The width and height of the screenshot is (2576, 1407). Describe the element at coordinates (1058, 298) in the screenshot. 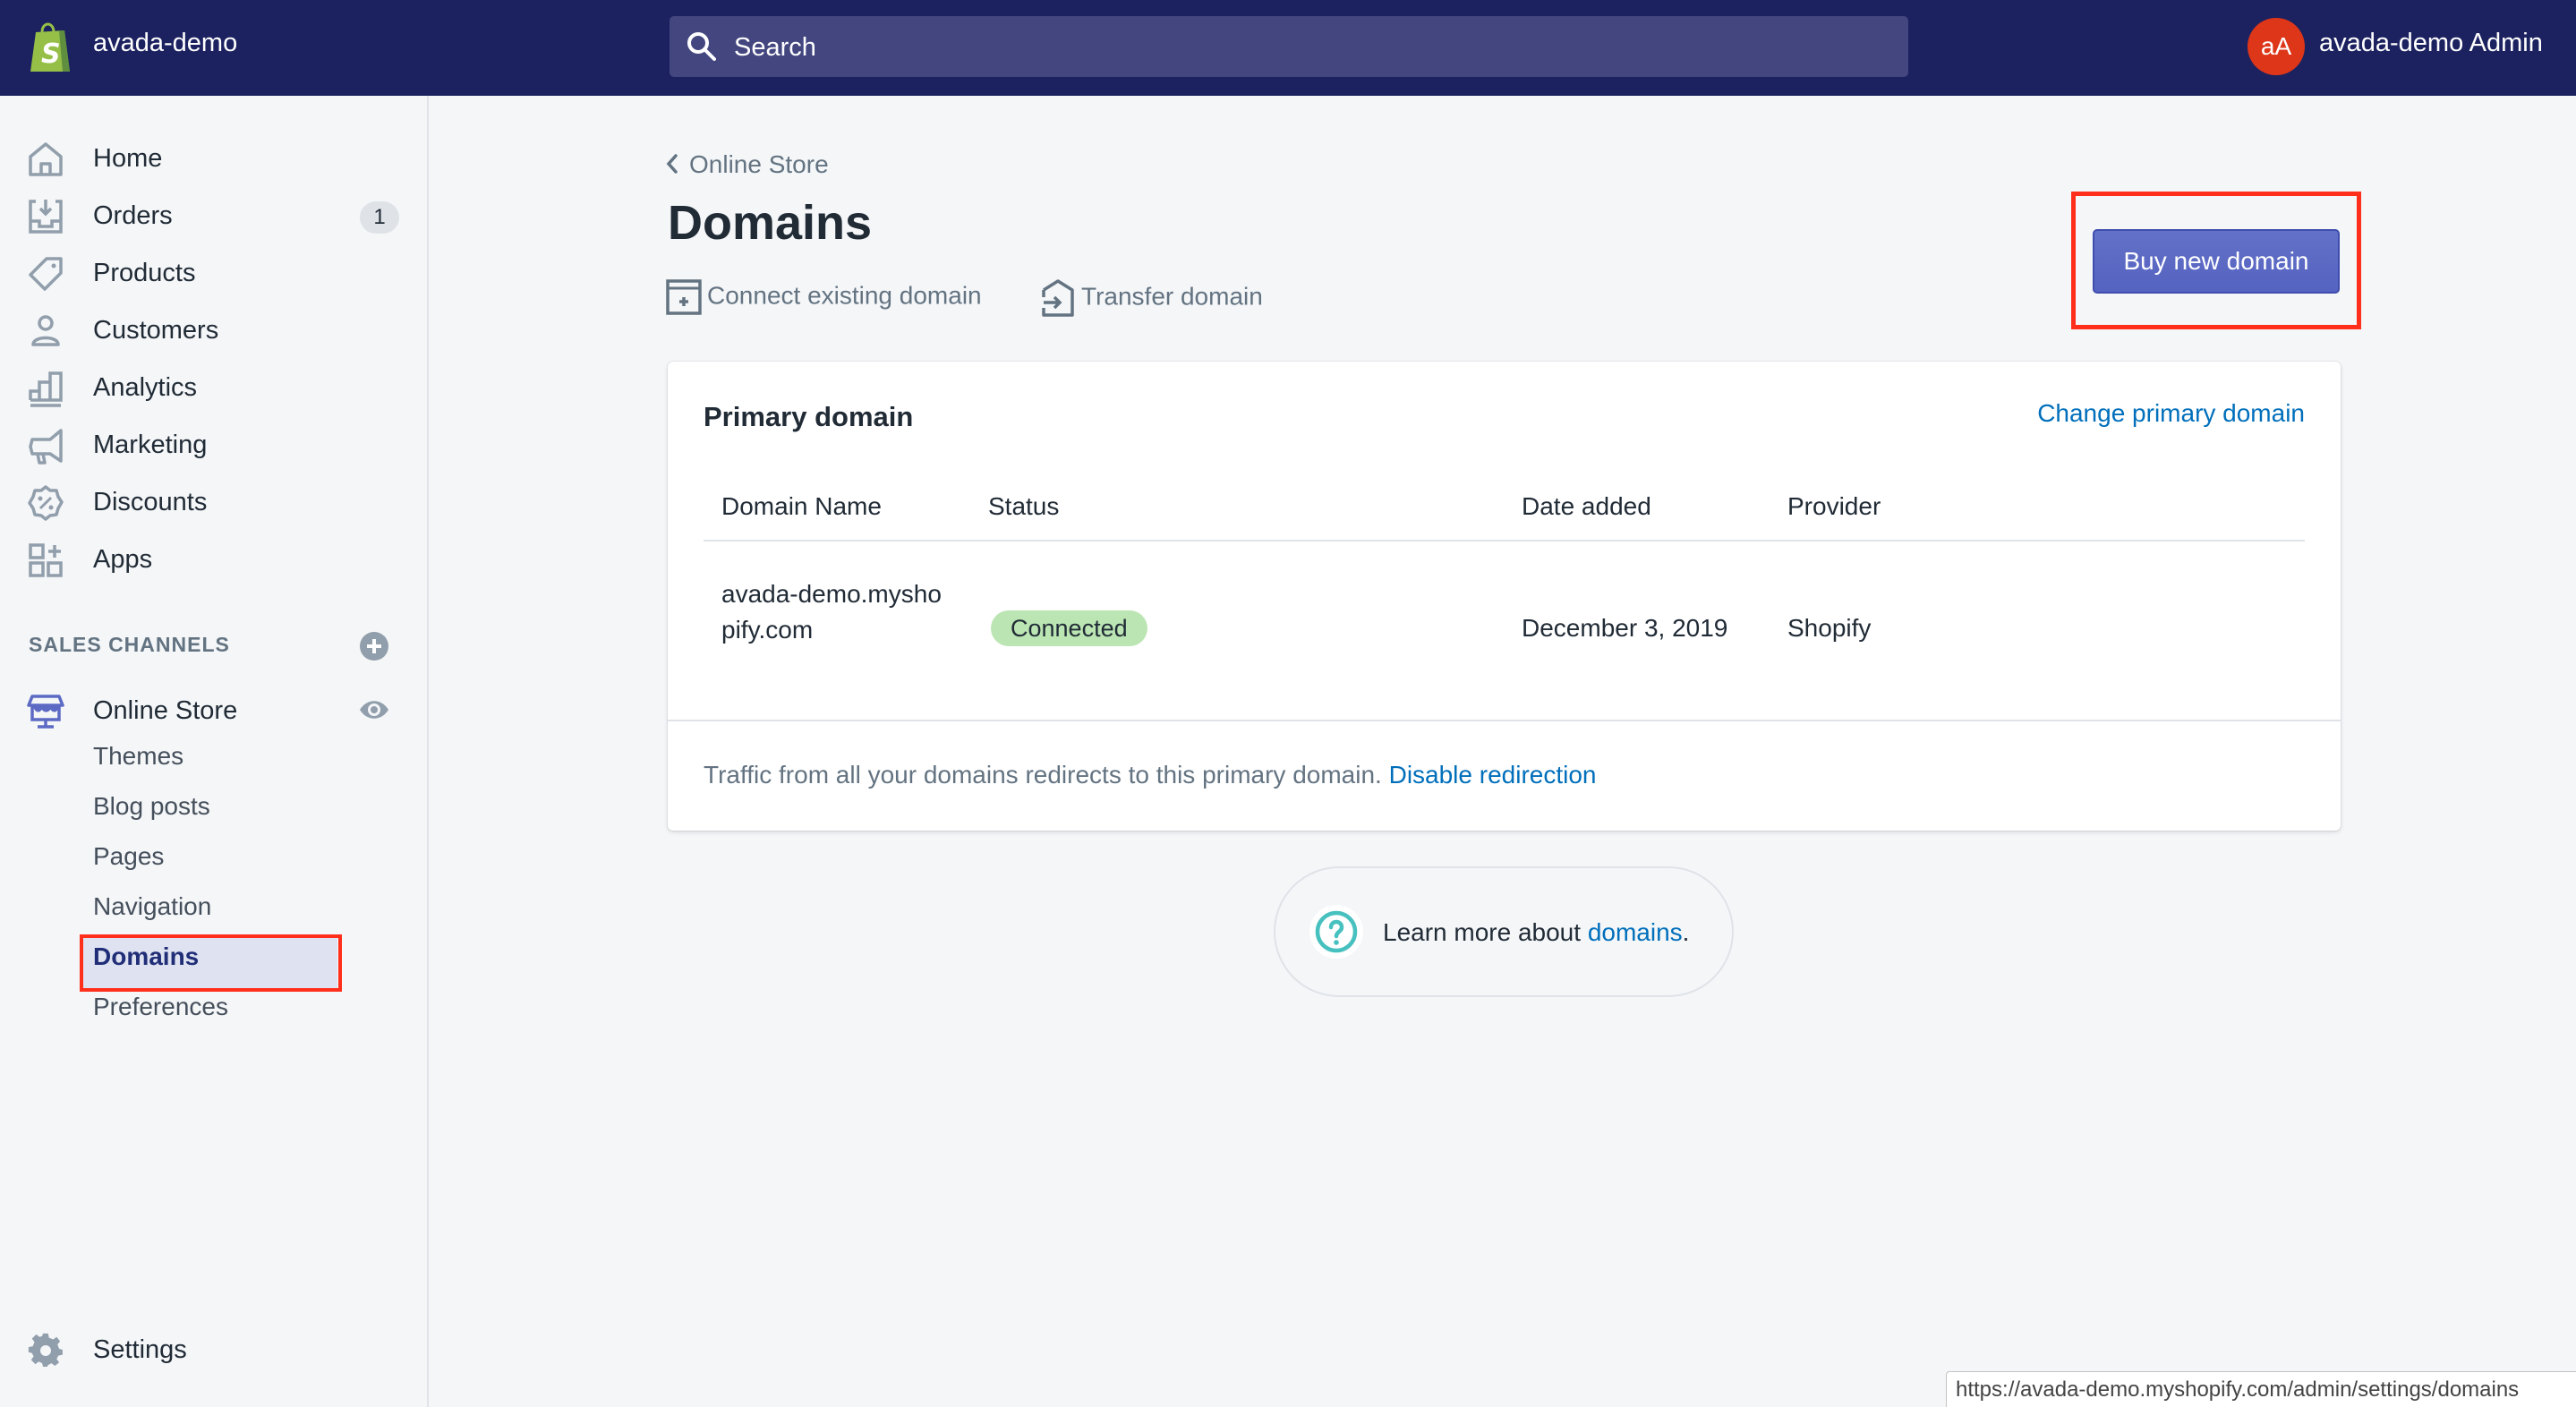

I see `transfer-icon` at that location.